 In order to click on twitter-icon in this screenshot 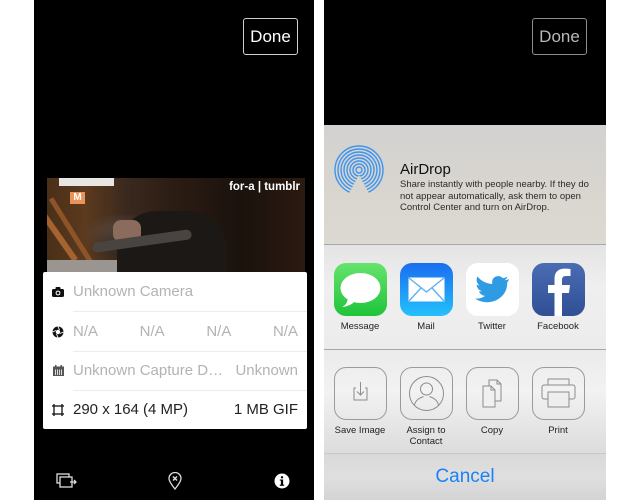, I will do `click(492, 289)`.